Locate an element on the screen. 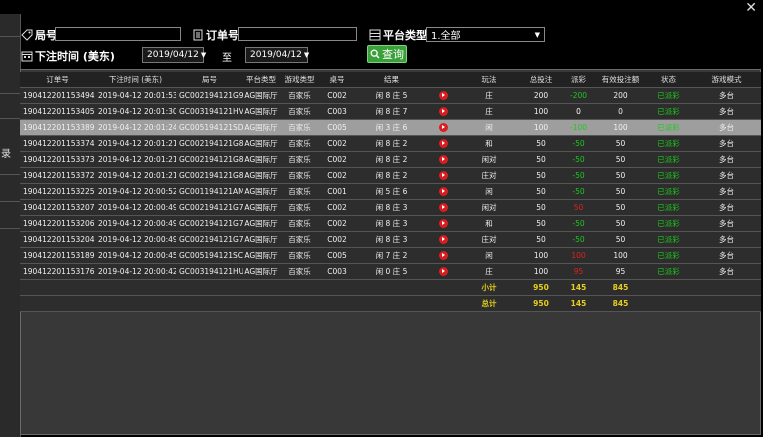  cell-result: 闲 8 庄 3 is located at coordinates (391, 207).